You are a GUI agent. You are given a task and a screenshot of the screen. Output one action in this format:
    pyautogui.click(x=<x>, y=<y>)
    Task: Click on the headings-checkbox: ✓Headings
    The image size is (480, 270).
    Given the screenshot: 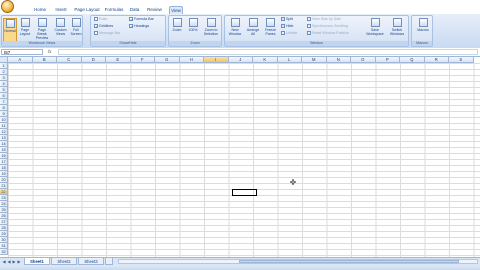 What is the action you would take?
    pyautogui.click(x=139, y=26)
    